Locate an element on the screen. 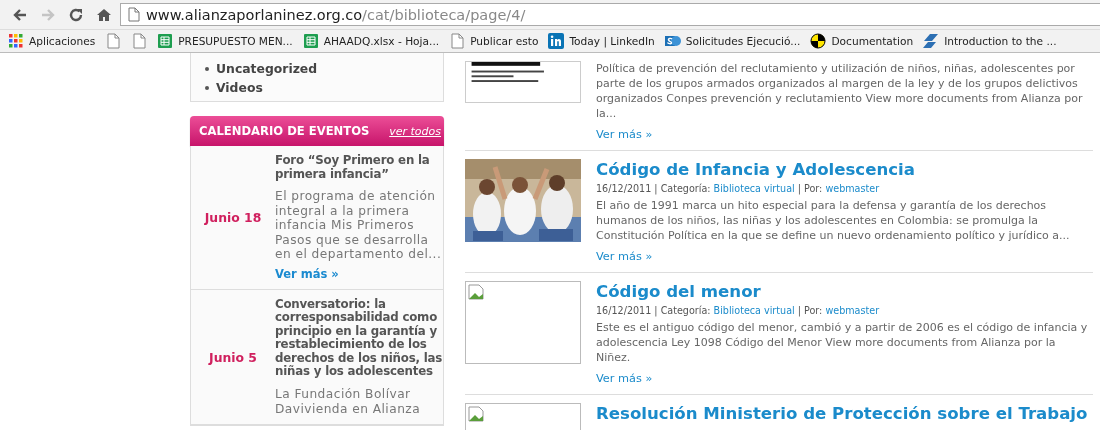  post-title: Código del menor is located at coordinates (844, 291).